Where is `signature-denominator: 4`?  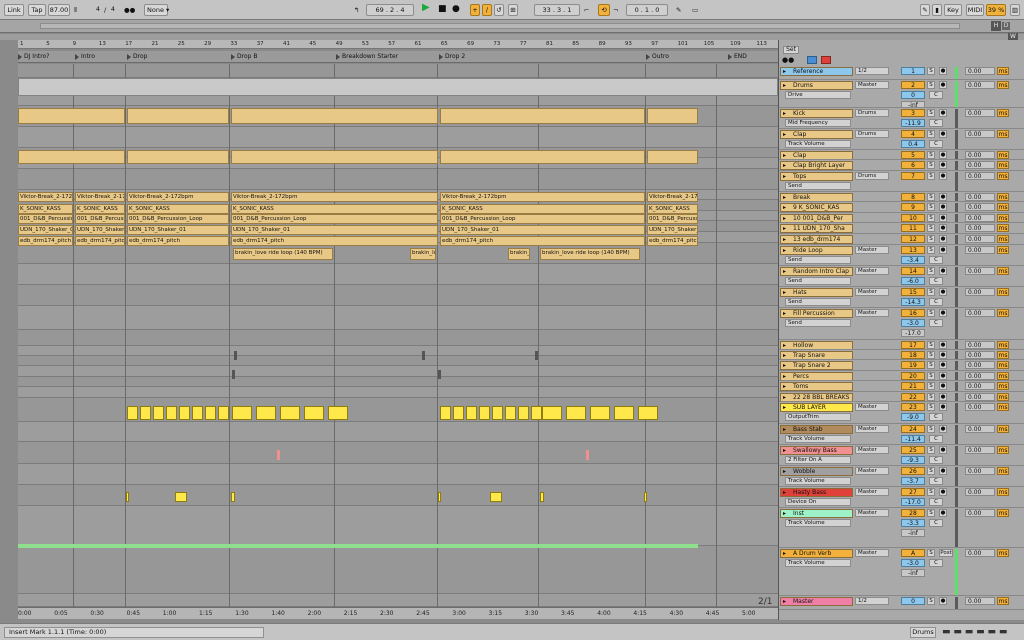 signature-denominator: 4 is located at coordinates (113, 10).